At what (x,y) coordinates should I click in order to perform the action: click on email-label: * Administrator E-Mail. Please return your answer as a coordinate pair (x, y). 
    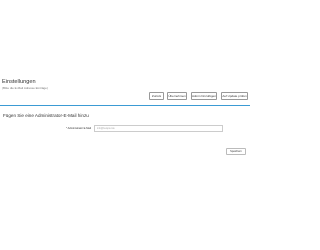
    Looking at the image, I should click on (78, 128).